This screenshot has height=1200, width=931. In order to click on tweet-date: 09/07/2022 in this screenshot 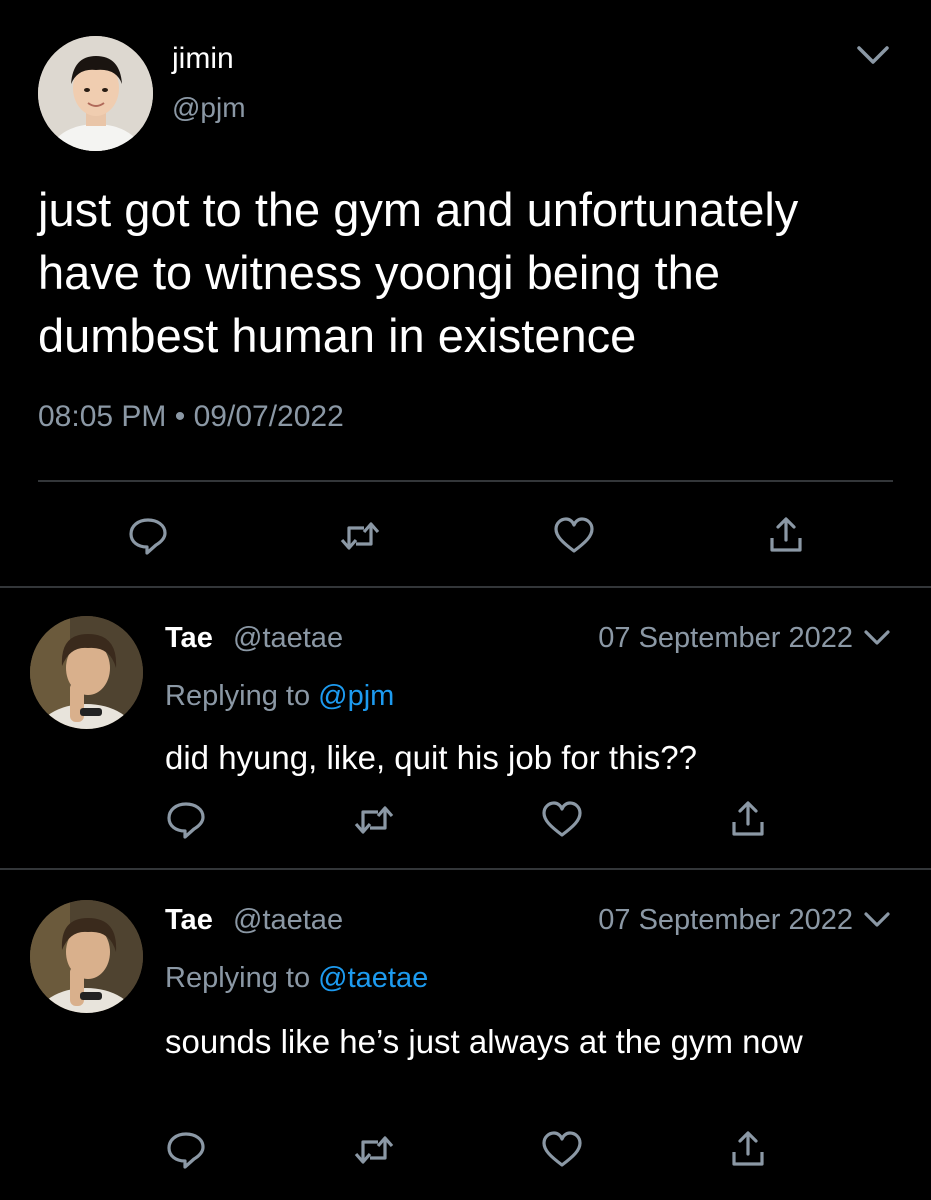, I will do `click(268, 416)`.